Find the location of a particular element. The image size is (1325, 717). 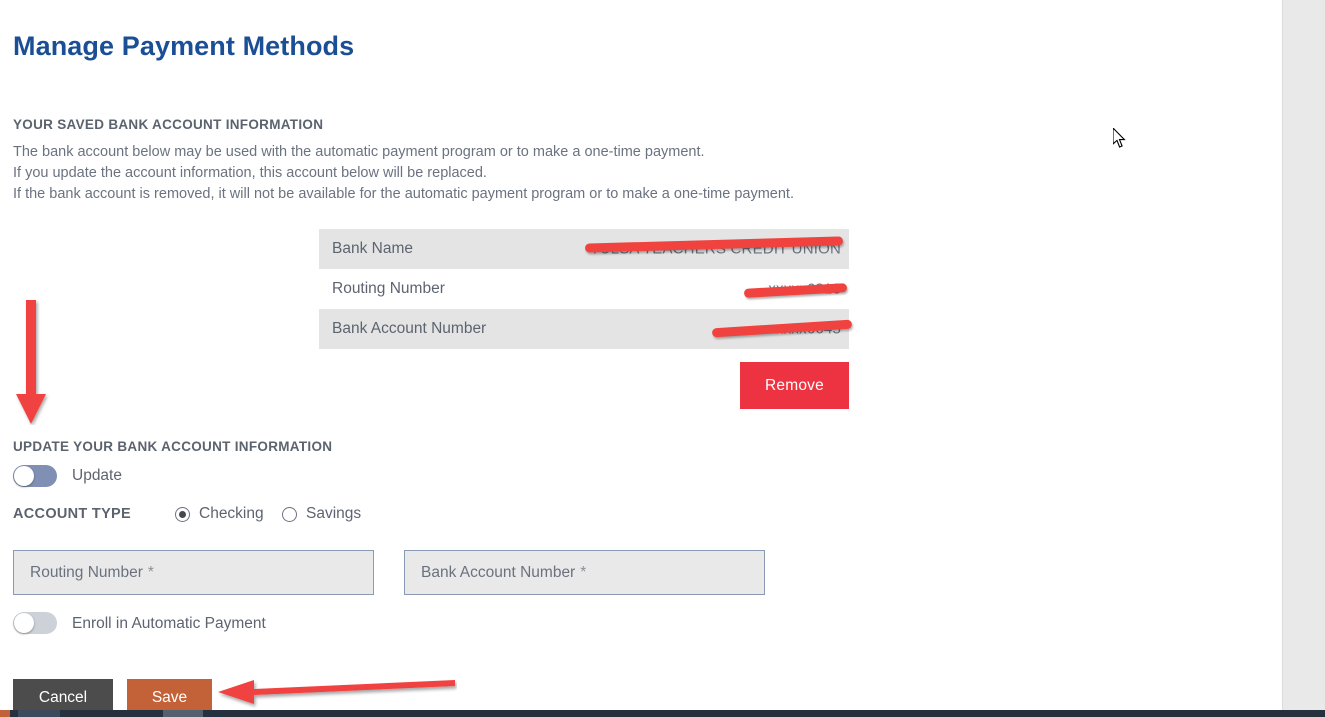

bank-account-number-input: Bank Account Number * is located at coordinates (584, 572).